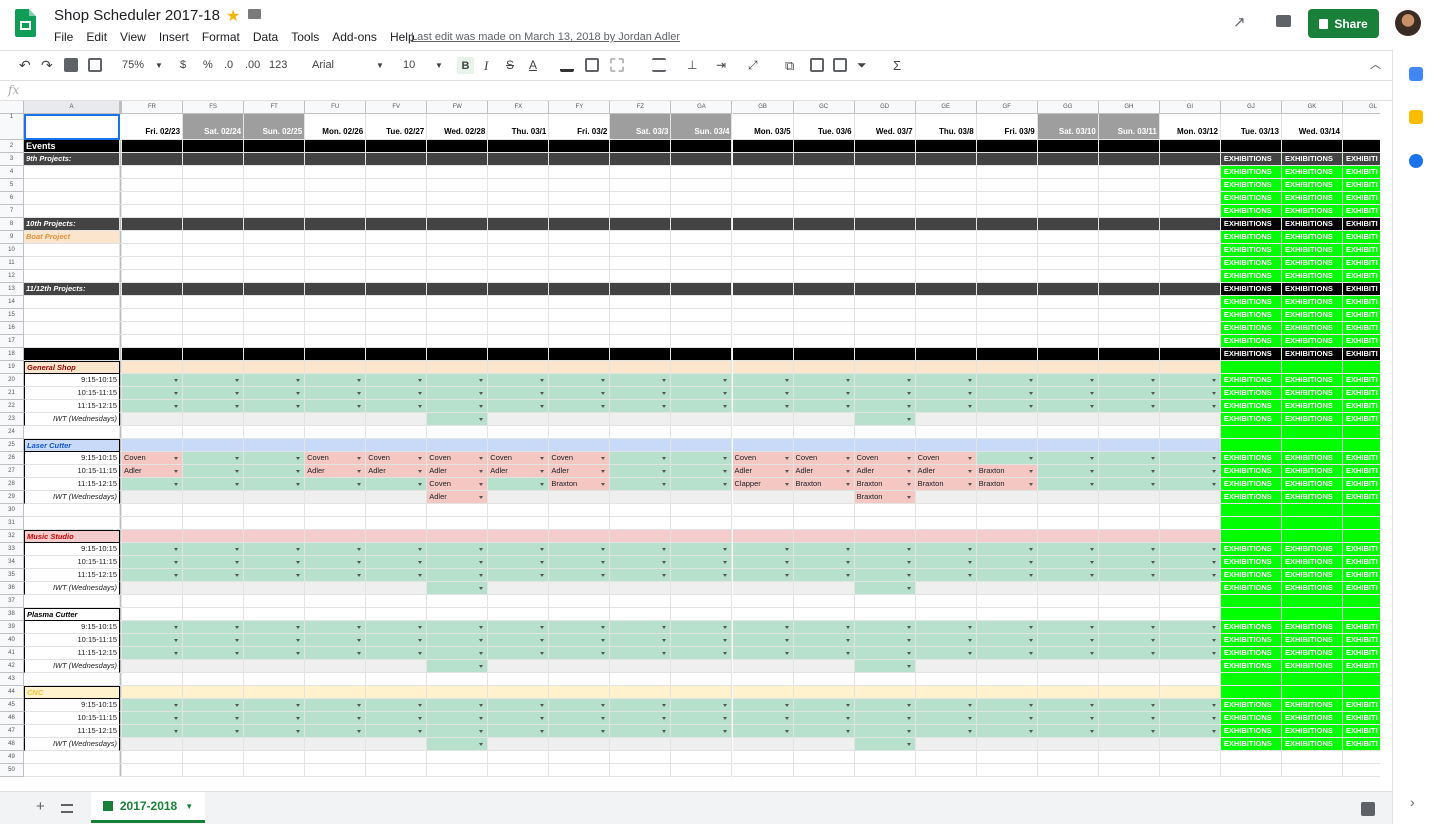 The image size is (1437, 824). I want to click on cell-a, so click(72, 172).